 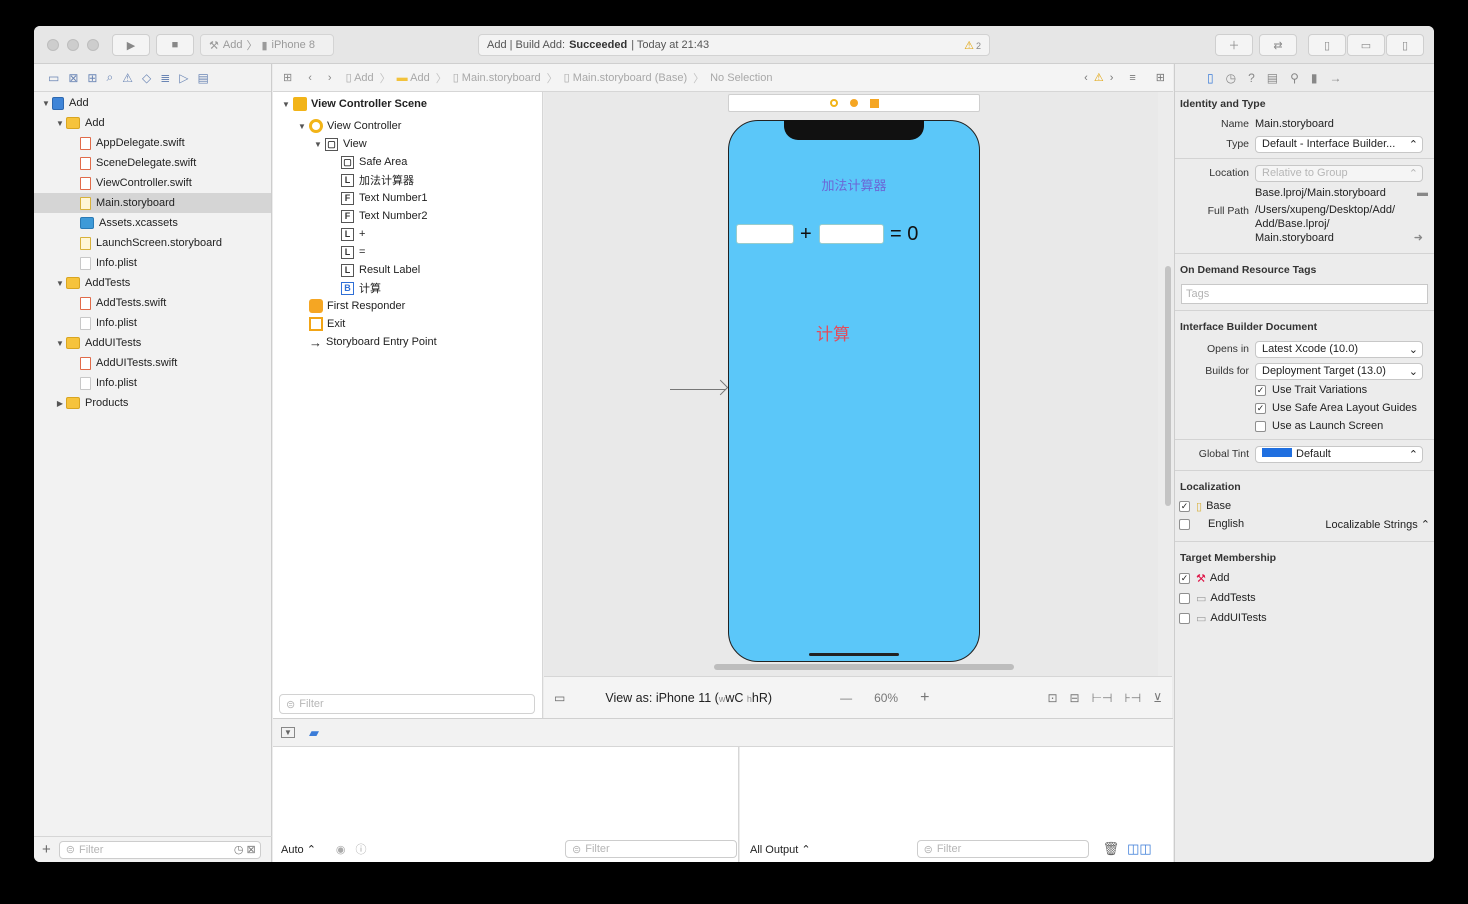 What do you see at coordinates (972, 45) in the screenshot?
I see `warning-indicator: ⚠ 2` at bounding box center [972, 45].